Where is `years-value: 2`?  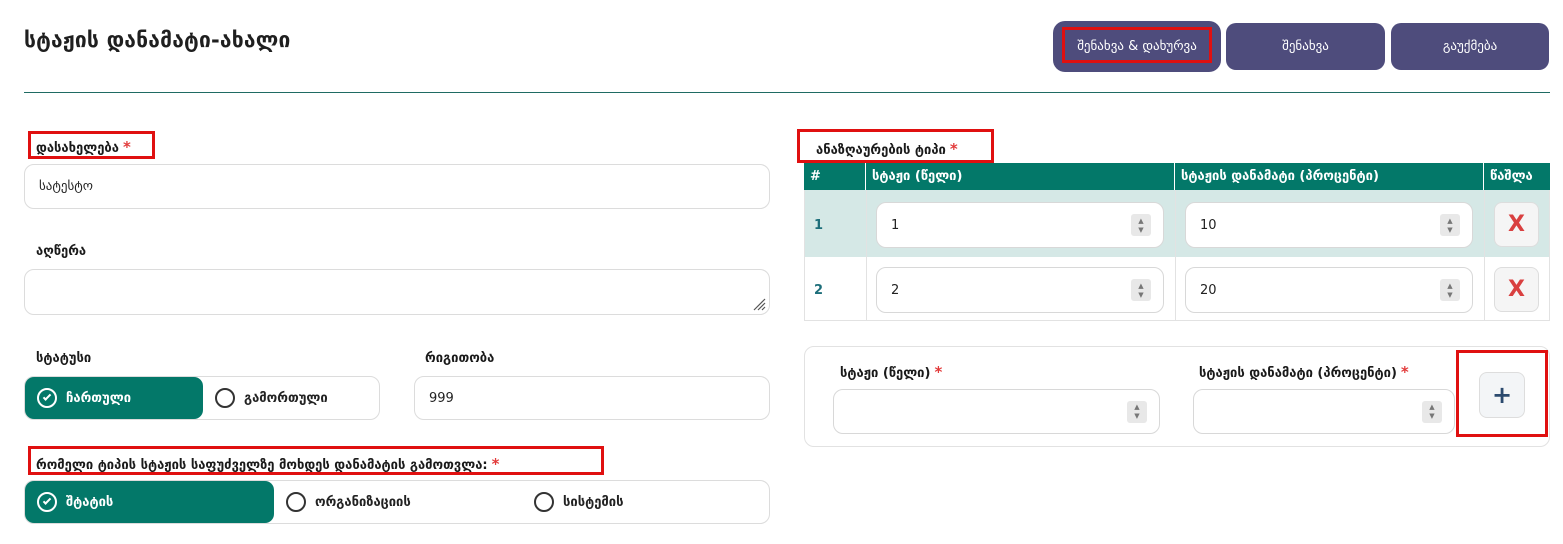
years-value: 2 is located at coordinates (895, 290).